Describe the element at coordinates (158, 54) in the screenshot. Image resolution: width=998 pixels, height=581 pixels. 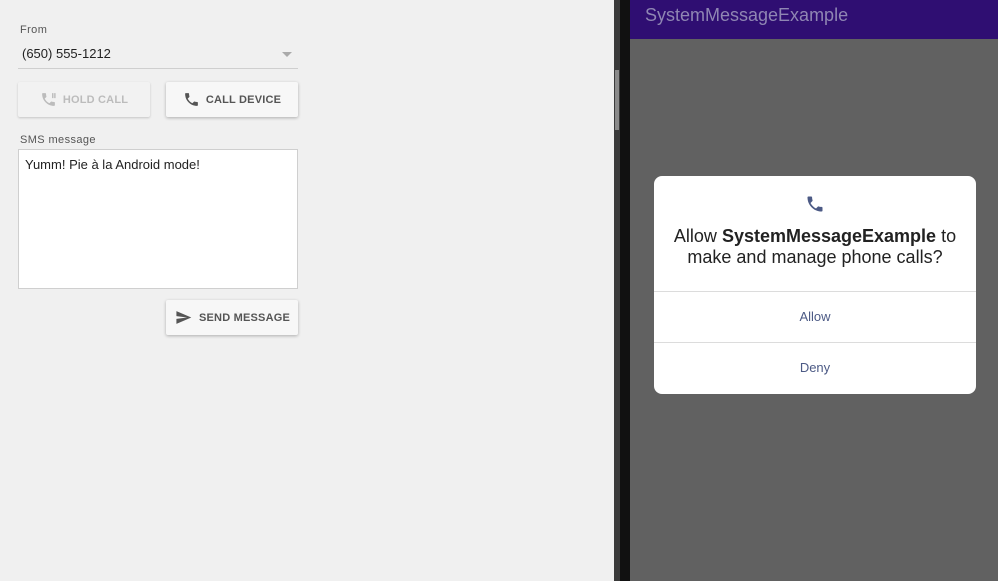
I see `from-select: (650) 555-1212` at that location.